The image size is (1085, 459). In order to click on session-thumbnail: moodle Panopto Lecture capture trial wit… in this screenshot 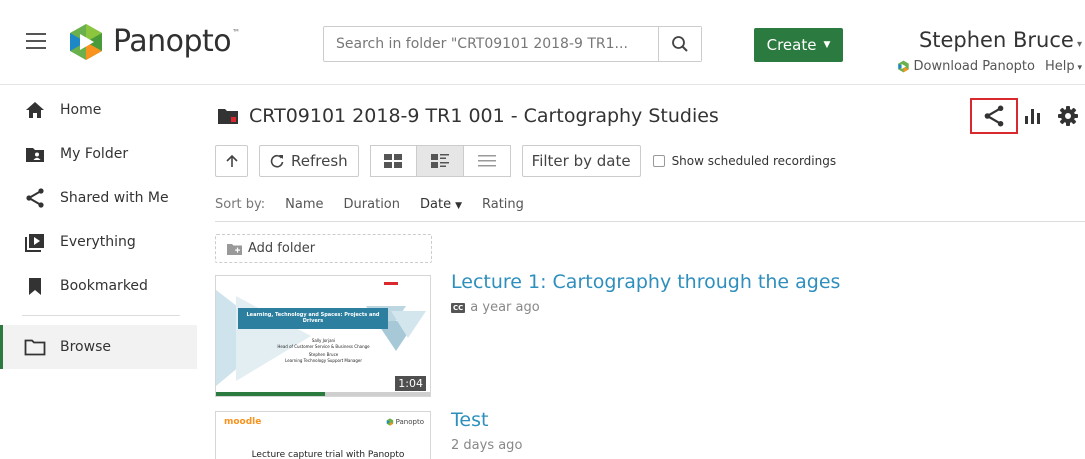, I will do `click(323, 435)`.